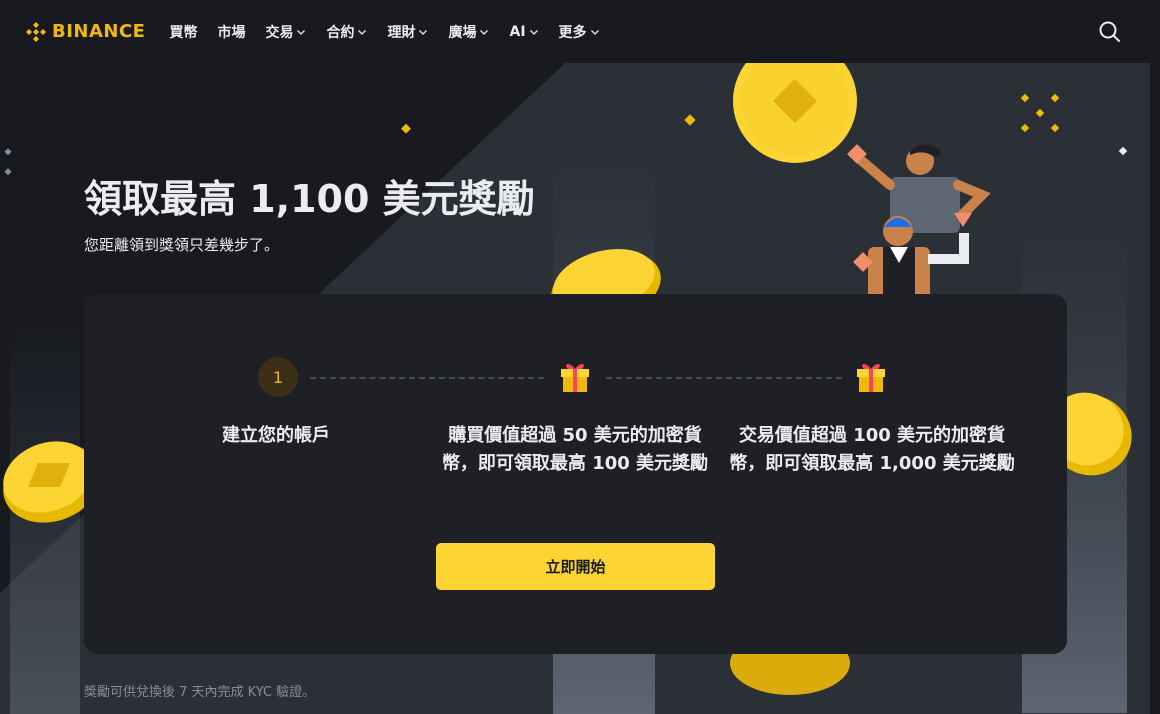  Describe the element at coordinates (919, 225) in the screenshot. I see `people-illustration` at that location.